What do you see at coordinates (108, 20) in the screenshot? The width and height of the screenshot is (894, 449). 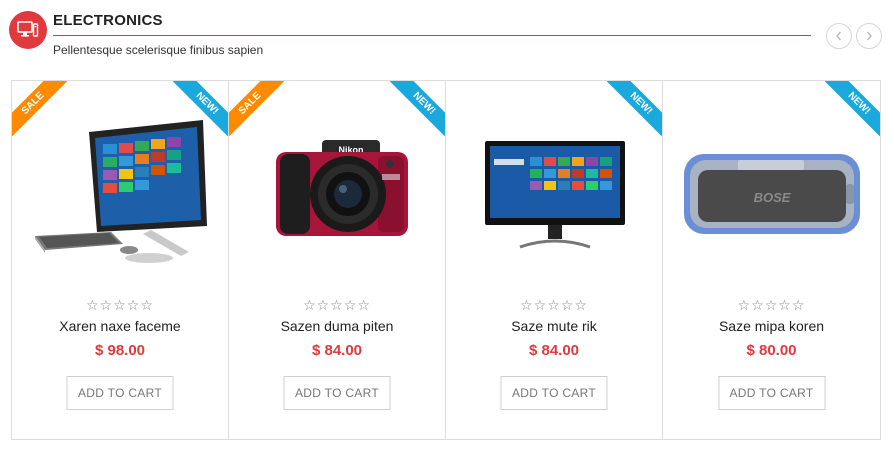 I see `section-title: ELECTRONICS` at bounding box center [108, 20].